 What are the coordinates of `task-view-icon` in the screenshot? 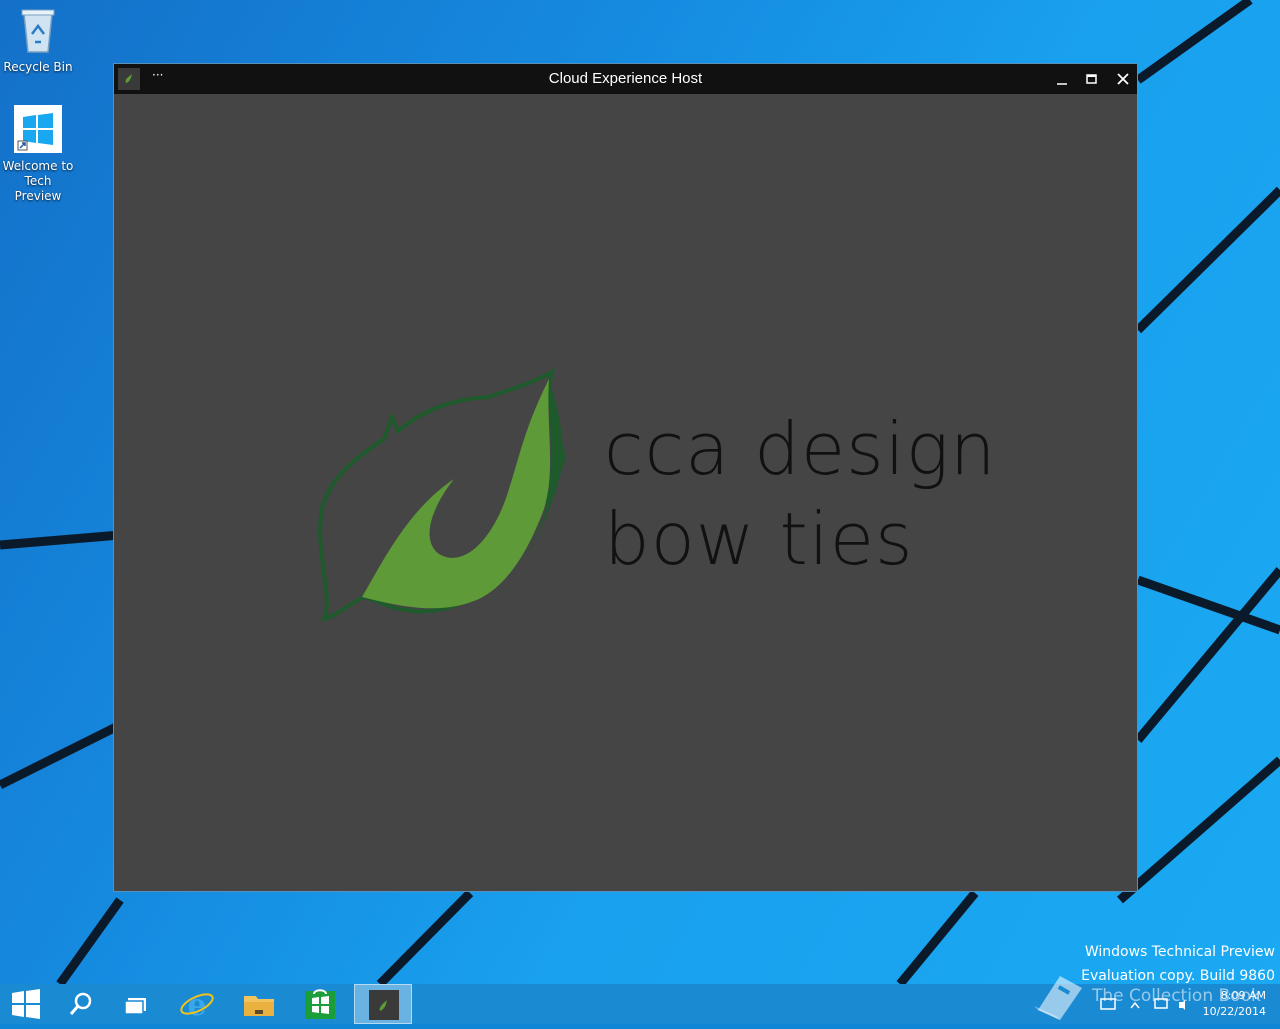 It's located at (135, 1006).